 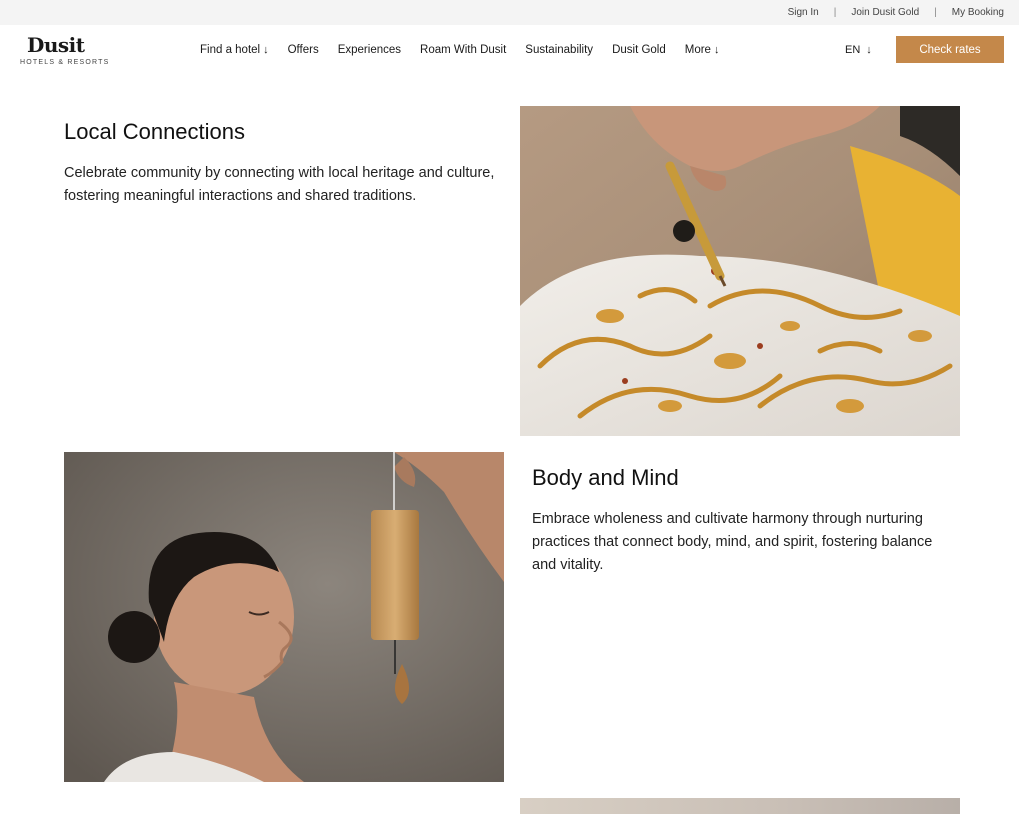 I want to click on language-label: EN, so click(x=853, y=50).